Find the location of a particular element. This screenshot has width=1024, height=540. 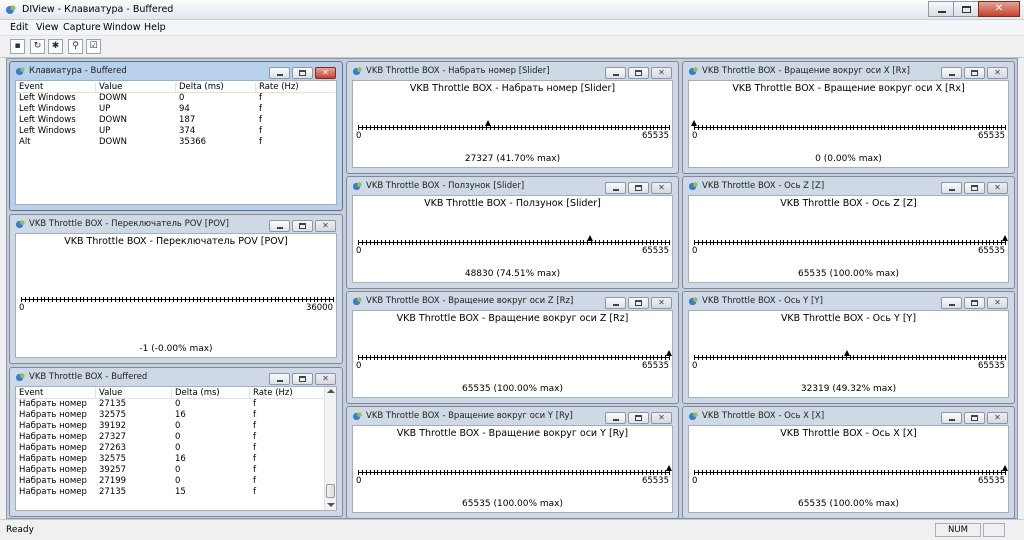

table-row: Набрать номер 27135 15 f is located at coordinates (176, 492).